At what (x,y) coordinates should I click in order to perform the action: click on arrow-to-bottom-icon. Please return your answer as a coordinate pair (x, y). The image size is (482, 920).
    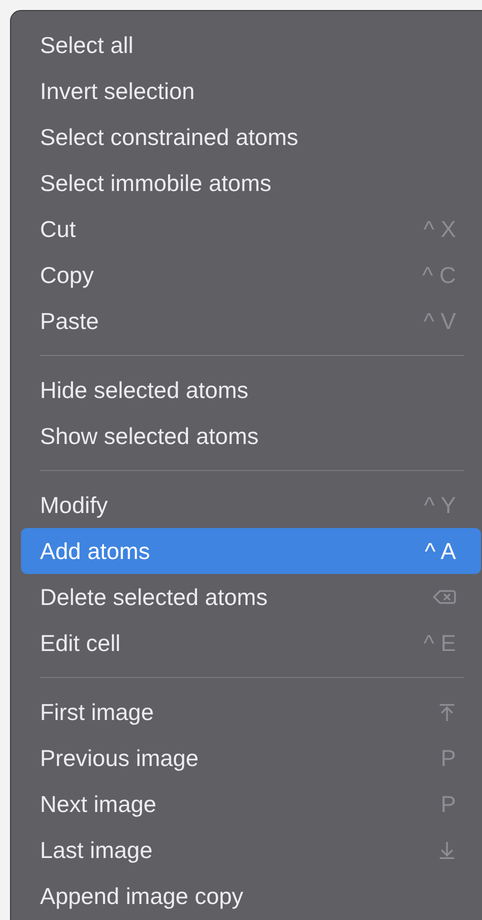
    Looking at the image, I should click on (447, 850).